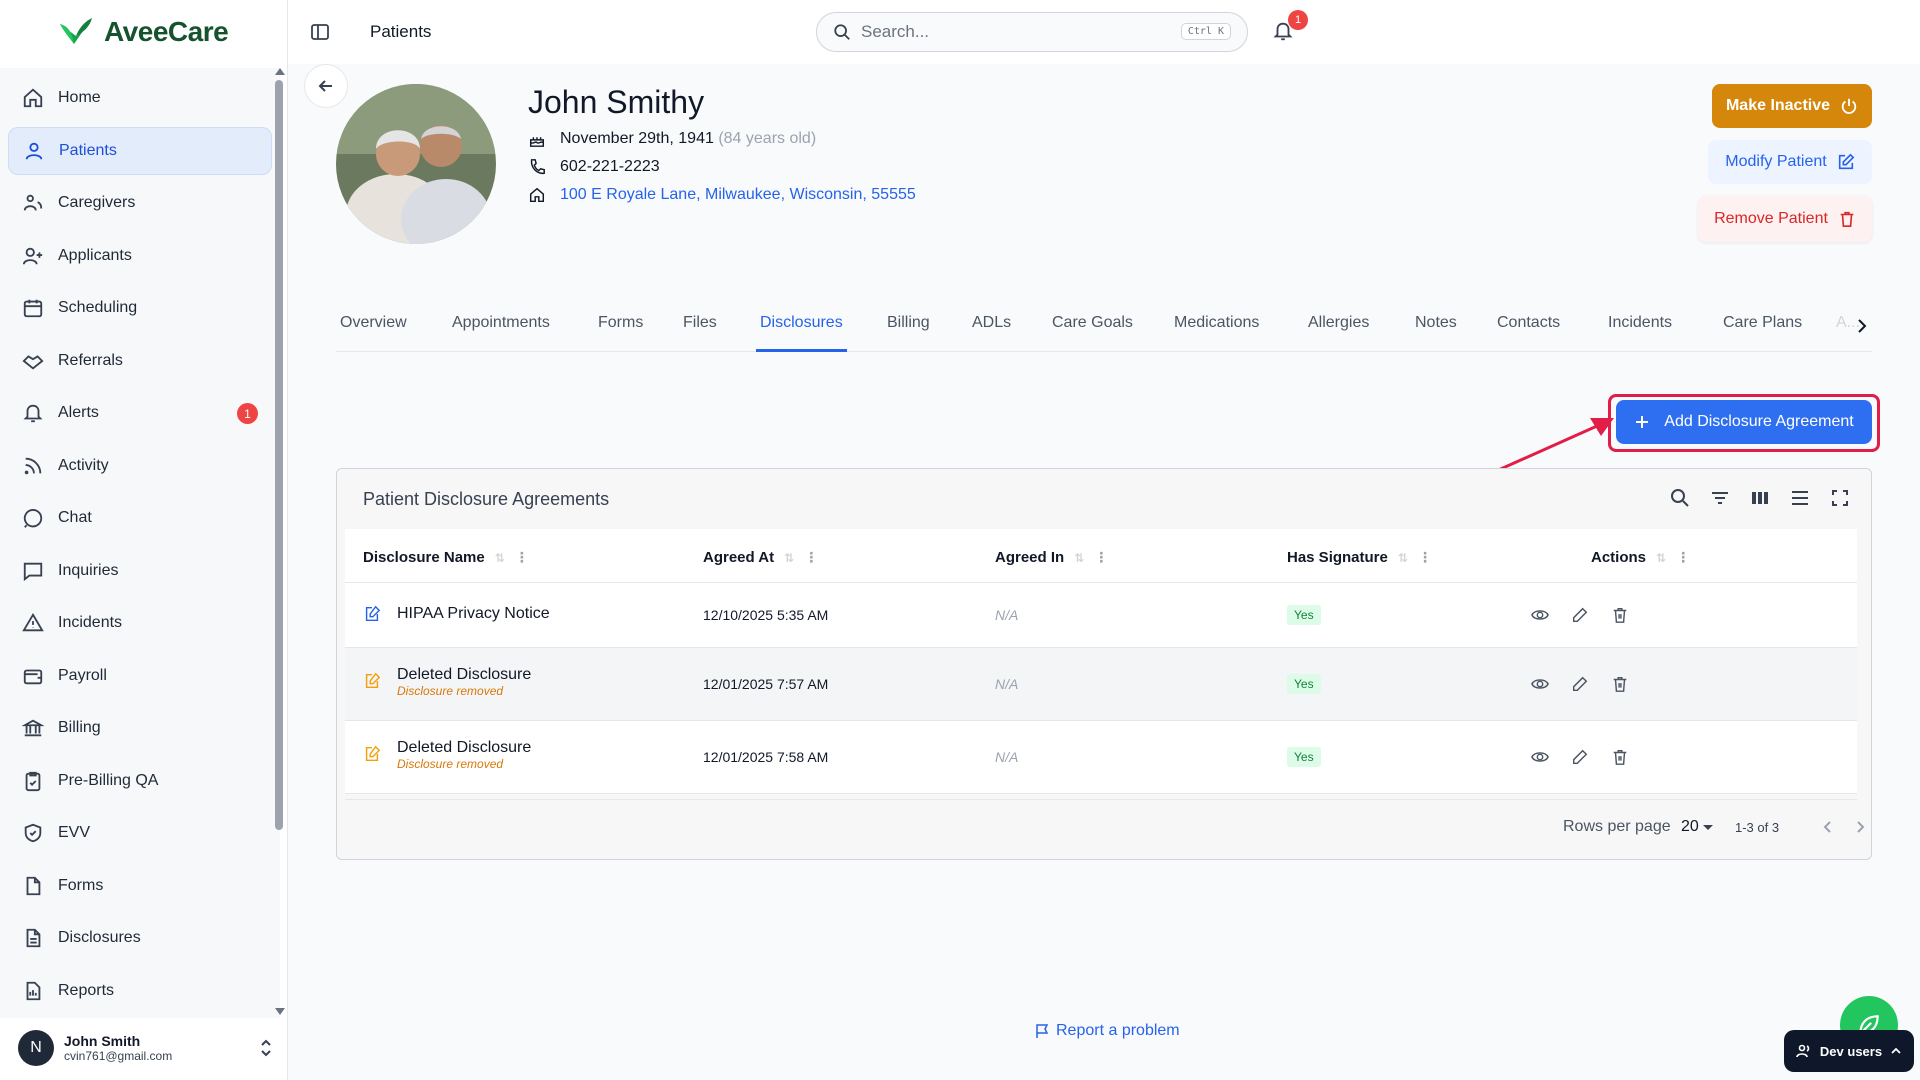  What do you see at coordinates (140, 308) in the screenshot?
I see `sidebar-item-scheduling: Scheduling` at bounding box center [140, 308].